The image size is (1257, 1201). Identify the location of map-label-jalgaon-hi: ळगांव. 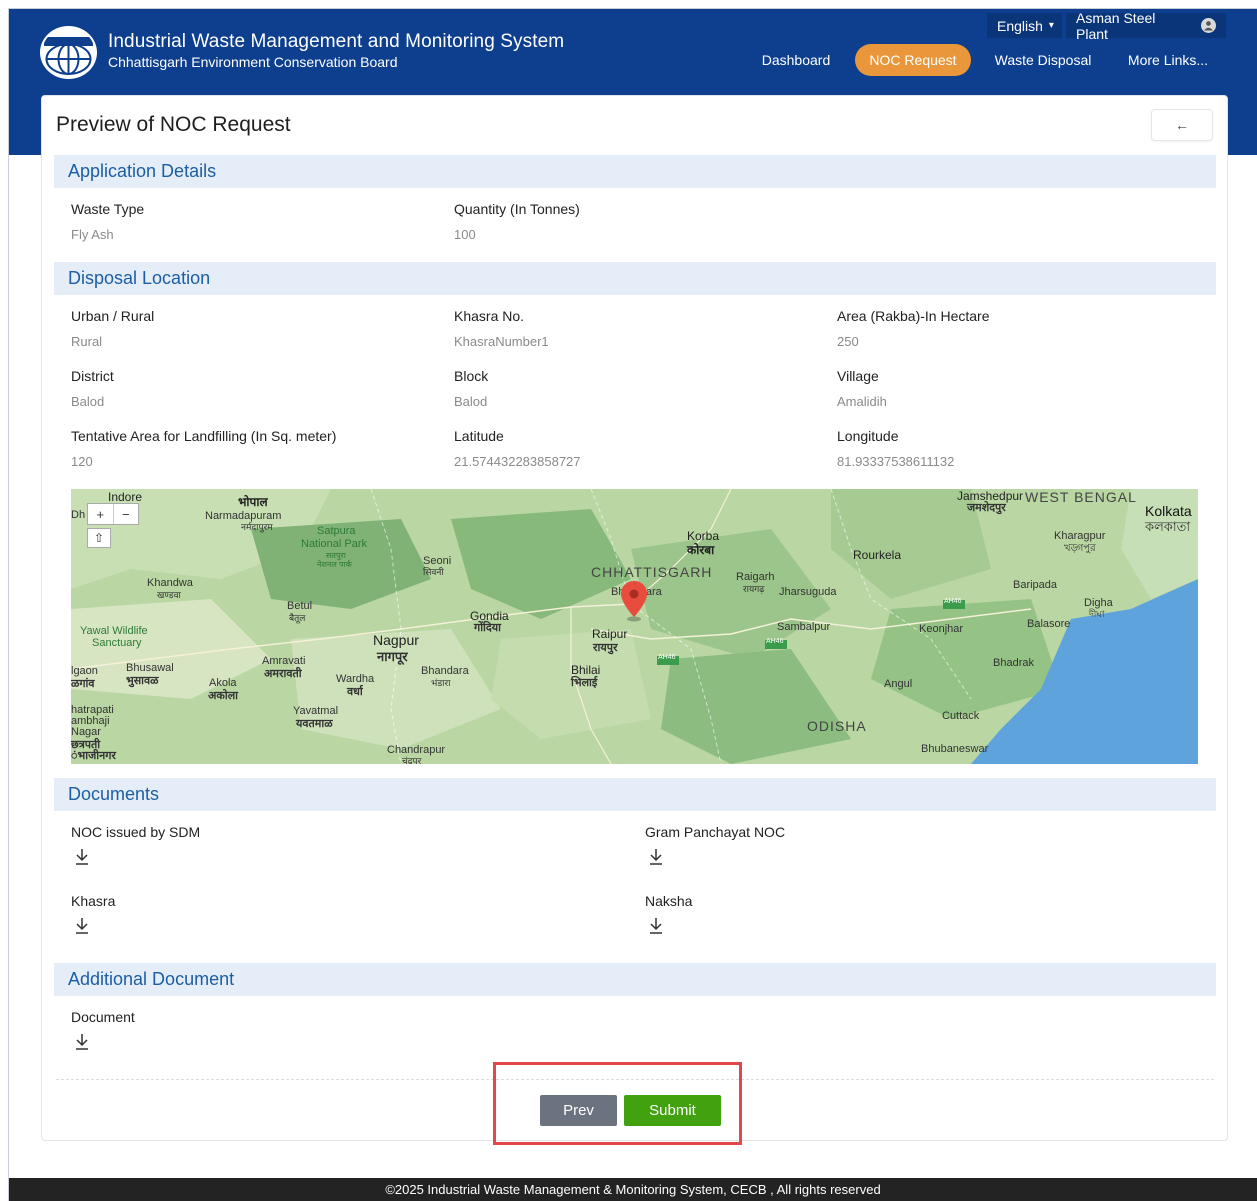
(83, 684).